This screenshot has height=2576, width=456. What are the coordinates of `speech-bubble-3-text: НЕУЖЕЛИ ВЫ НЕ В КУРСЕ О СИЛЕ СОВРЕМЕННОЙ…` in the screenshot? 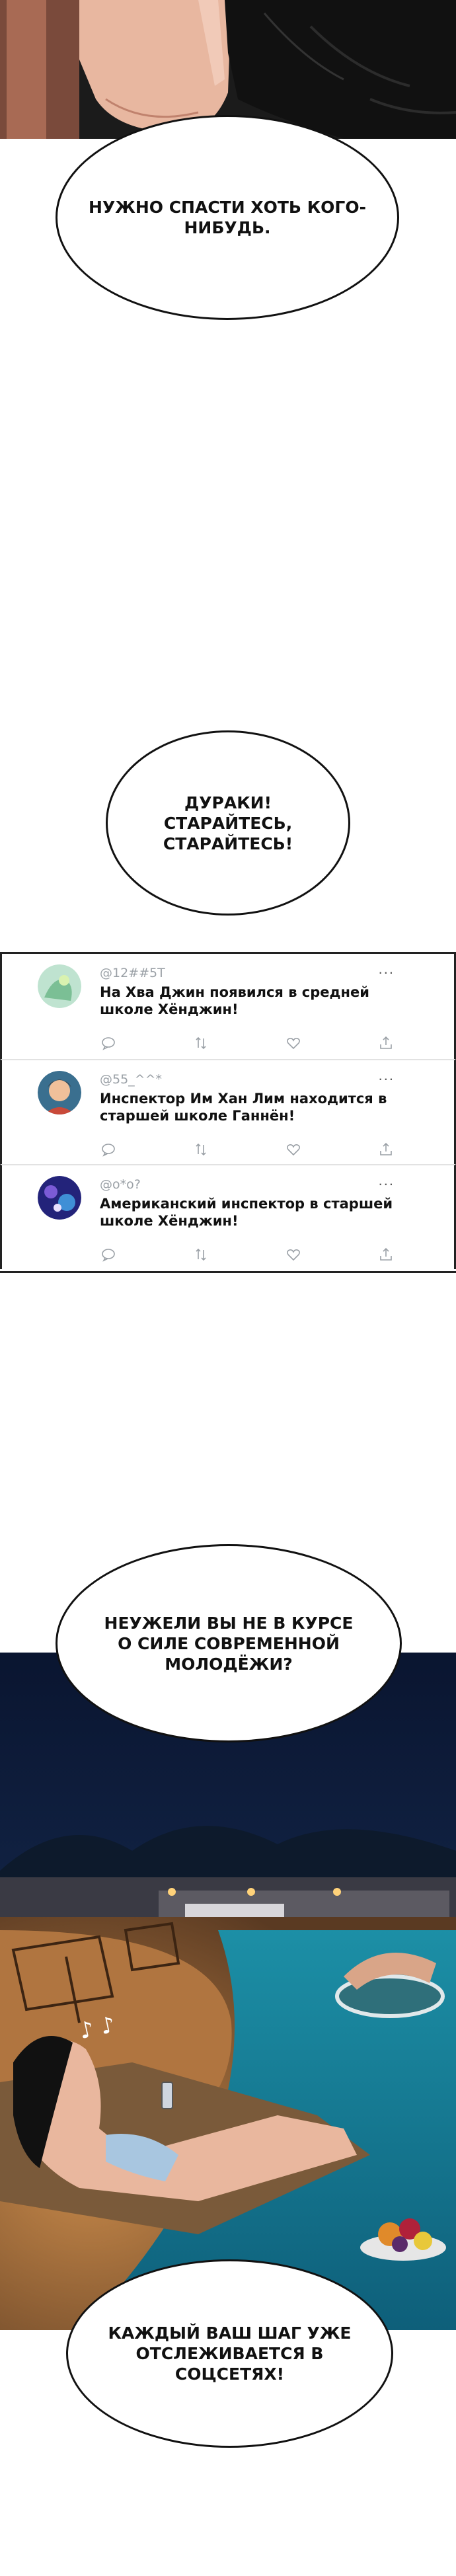 It's located at (229, 1643).